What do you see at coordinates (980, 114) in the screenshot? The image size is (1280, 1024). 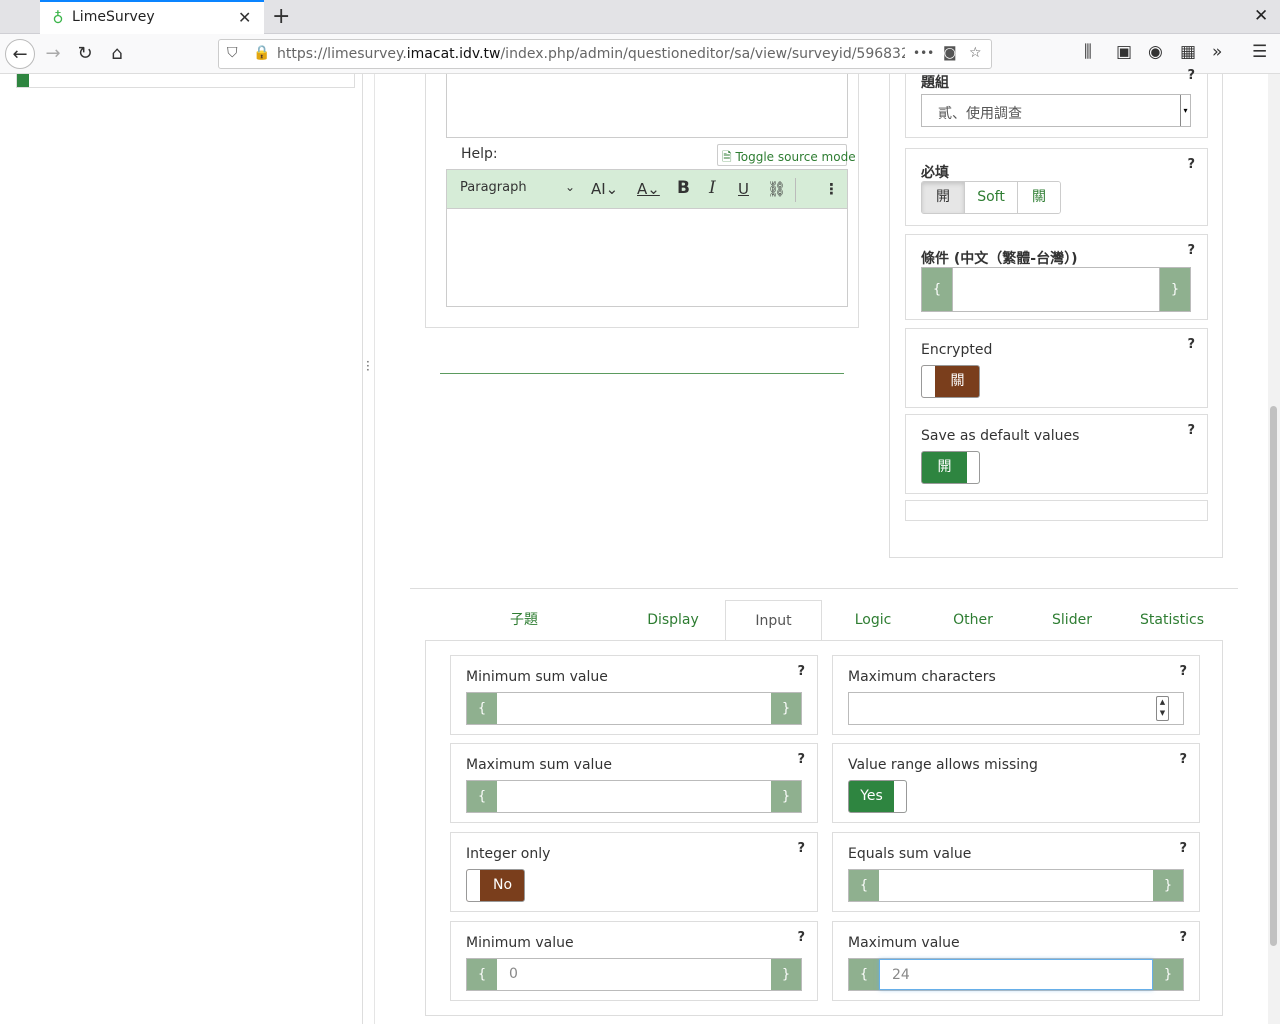 I see `group-select-value: 貳、使用調查` at bounding box center [980, 114].